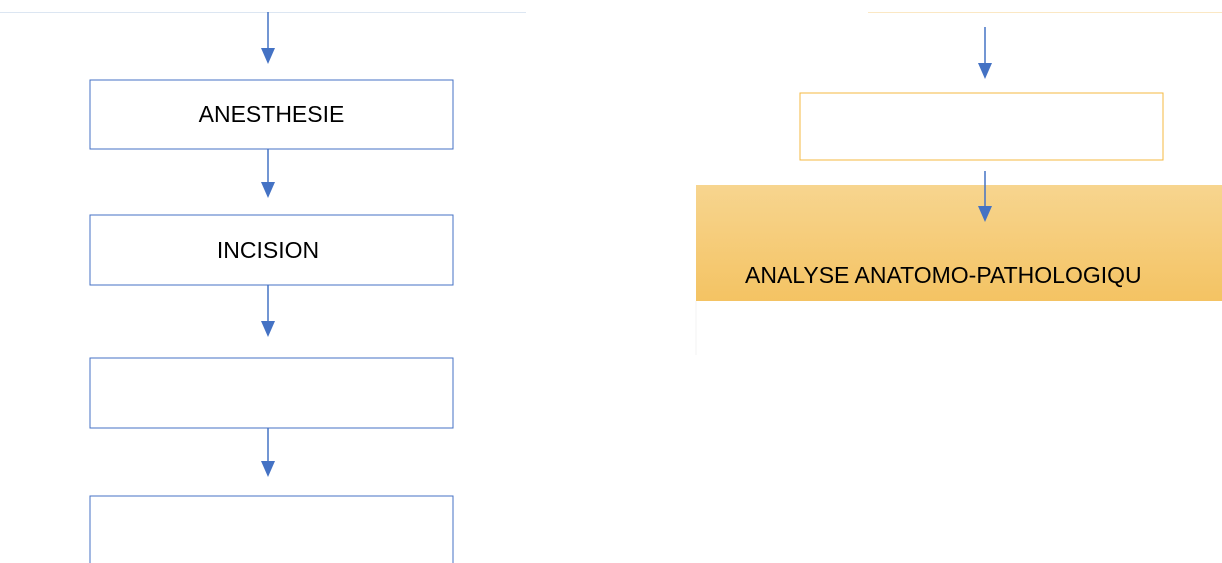 Image resolution: width=1222 pixels, height=563 pixels. I want to click on step-box-incision: INCISION, so click(271, 250).